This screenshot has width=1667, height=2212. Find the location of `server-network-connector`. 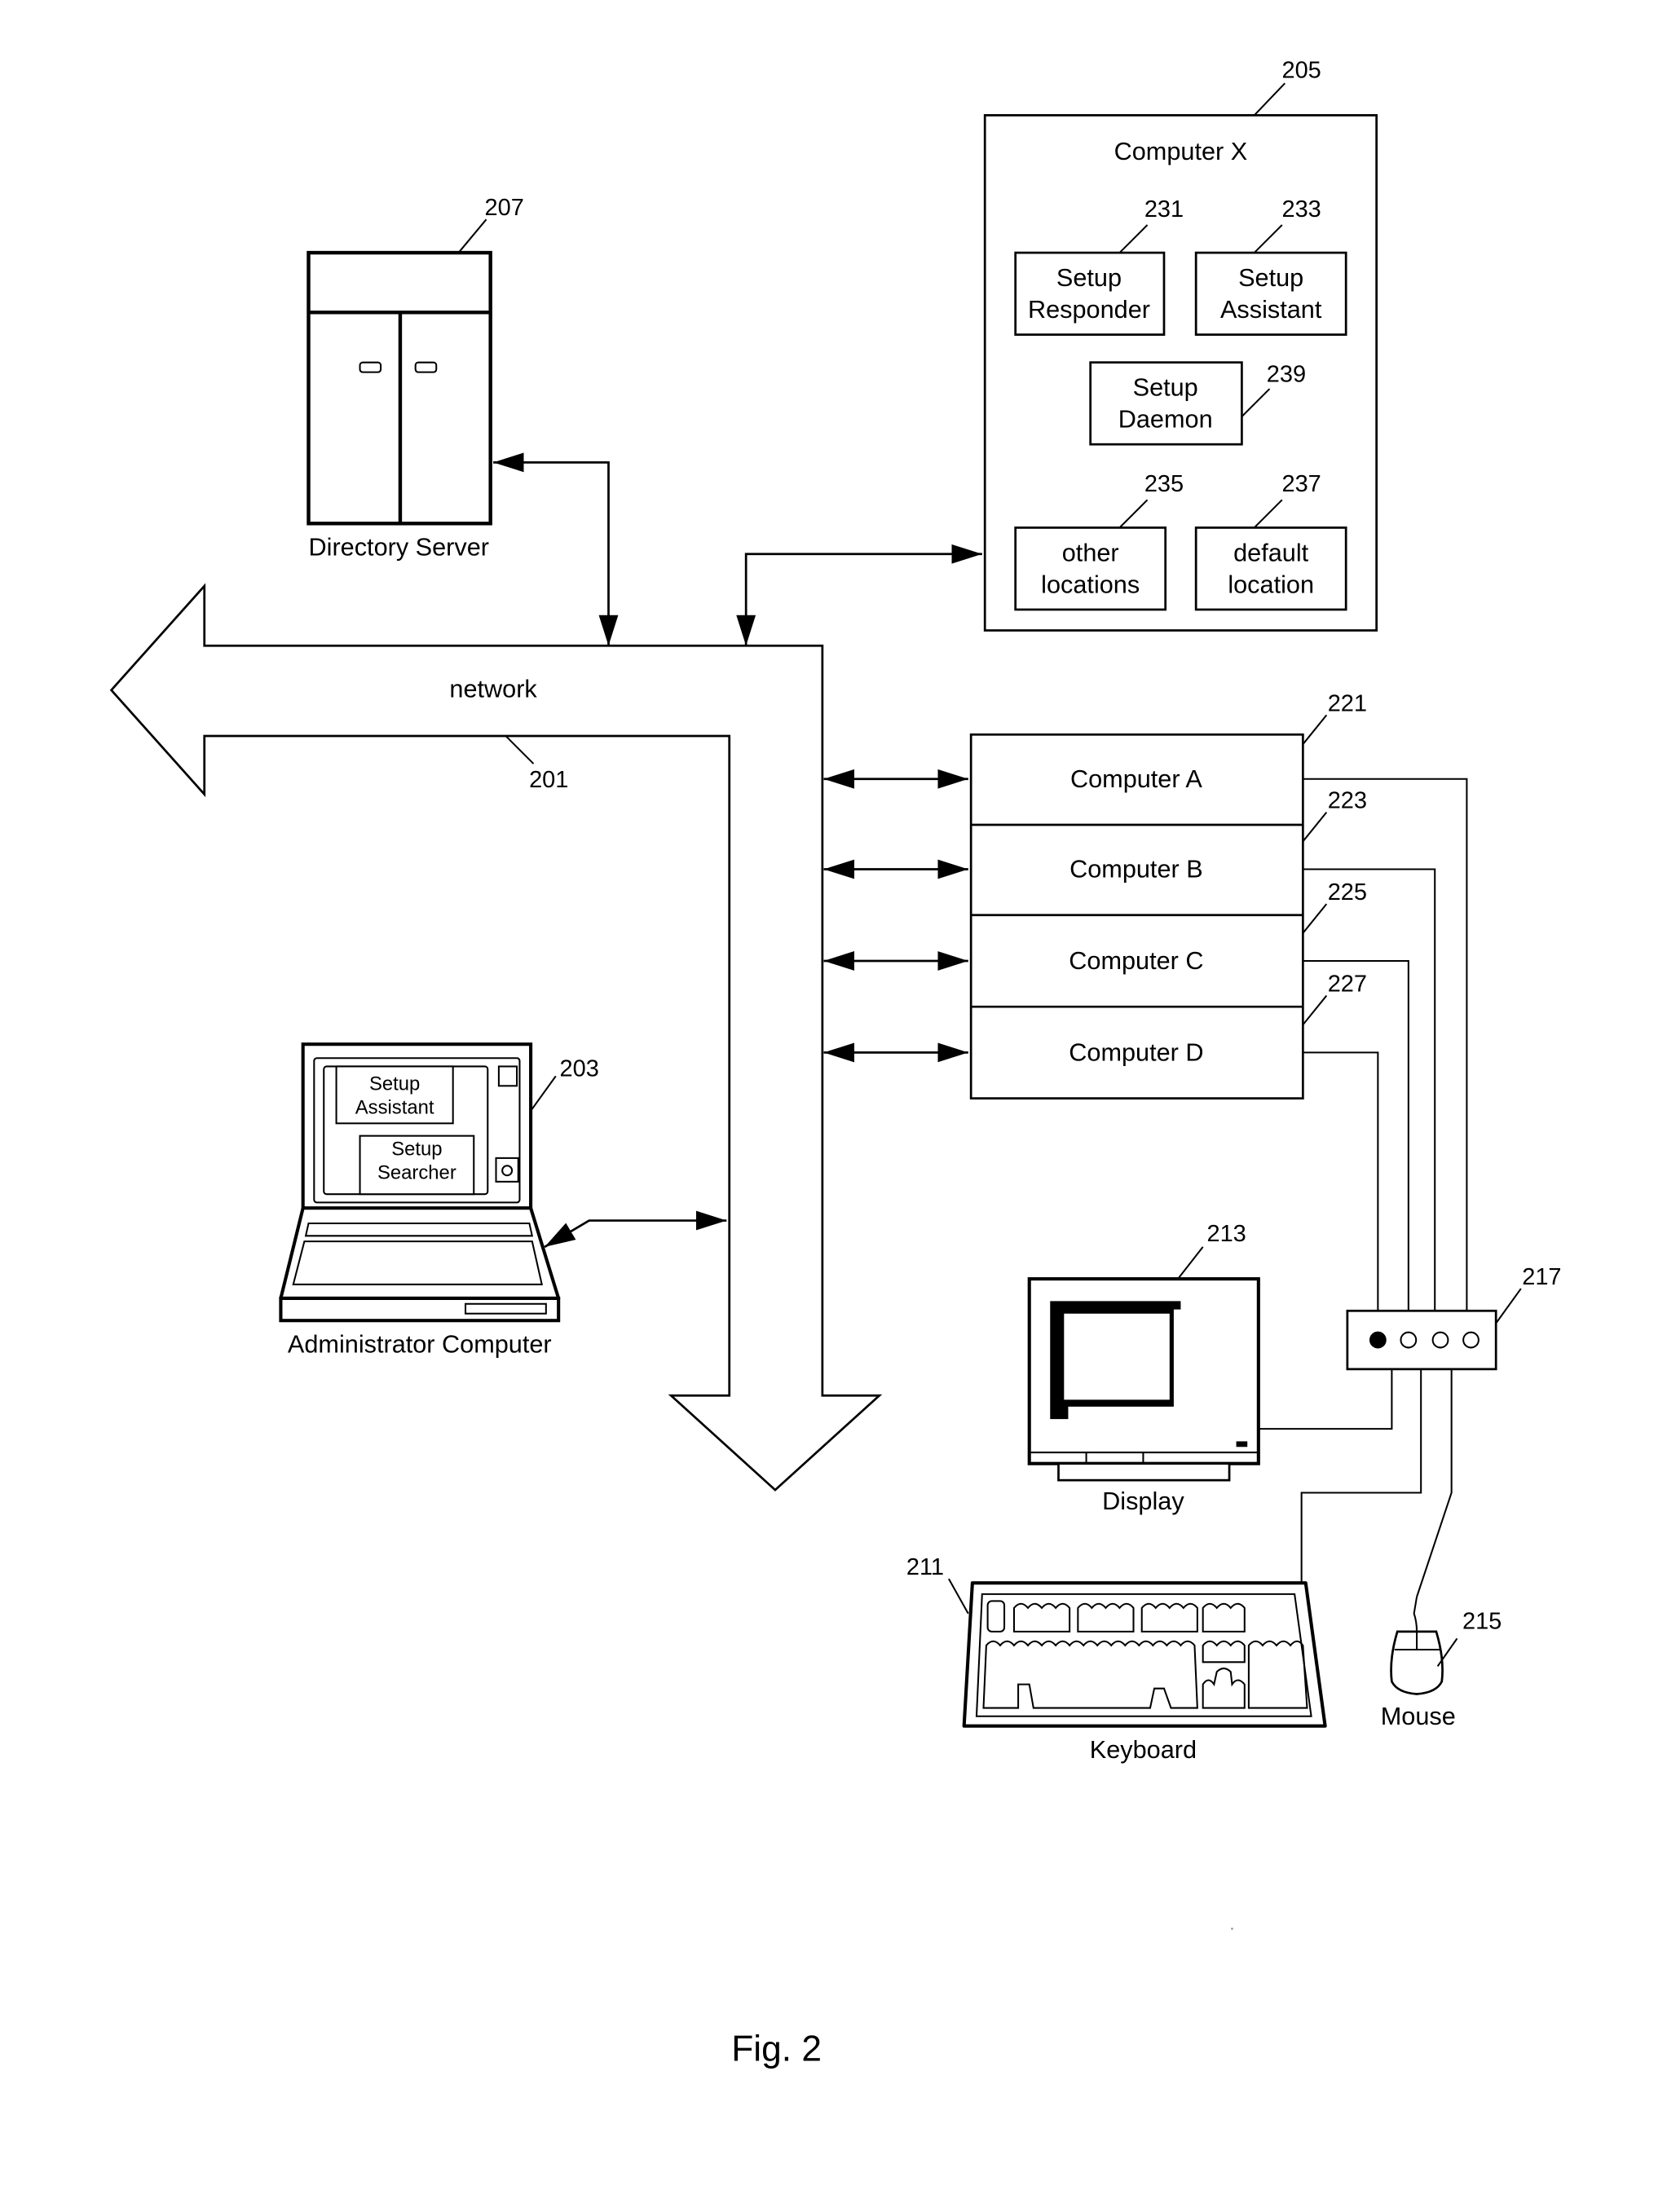

server-network-connector is located at coordinates (556, 549).